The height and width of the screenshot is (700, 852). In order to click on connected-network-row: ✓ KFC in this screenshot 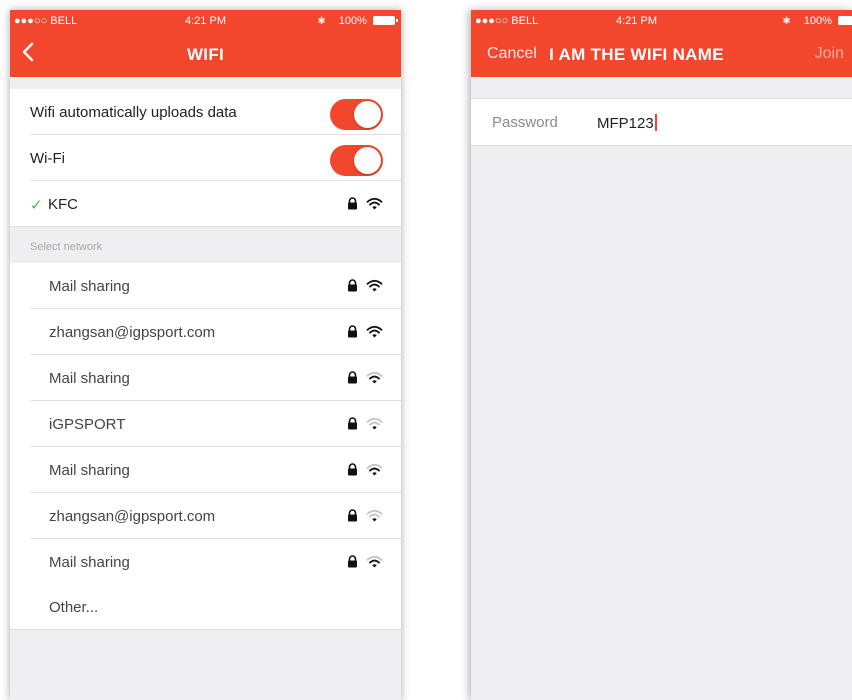, I will do `click(205, 204)`.